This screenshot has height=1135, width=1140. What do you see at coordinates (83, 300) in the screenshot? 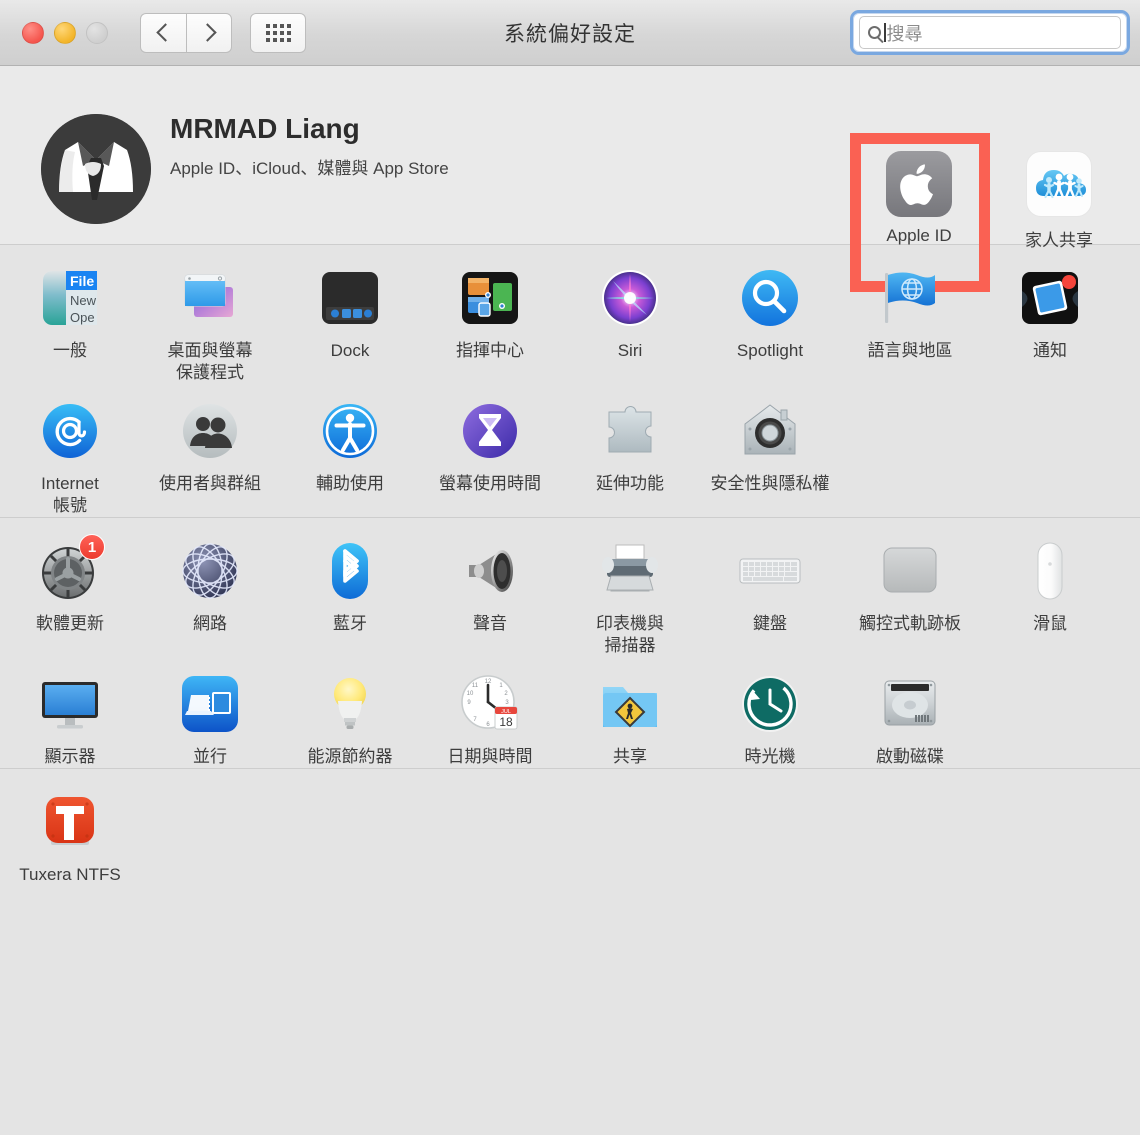
I see `svg-text: New` at bounding box center [83, 300].